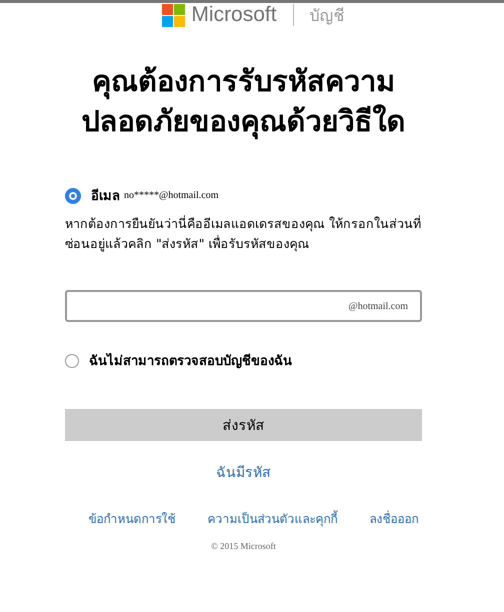 This screenshot has width=504, height=612. What do you see at coordinates (243, 234) in the screenshot?
I see `help-text: หากต้องการยืนยันว่านี่คืออีเมลแอดเดรสของคุณ ให้กรอกในส่วนที่ซ่อนอยู่แล้วคลิก "ส่งรหัส" เพื่อรับรหัสของคุณ` at bounding box center [243, 234].